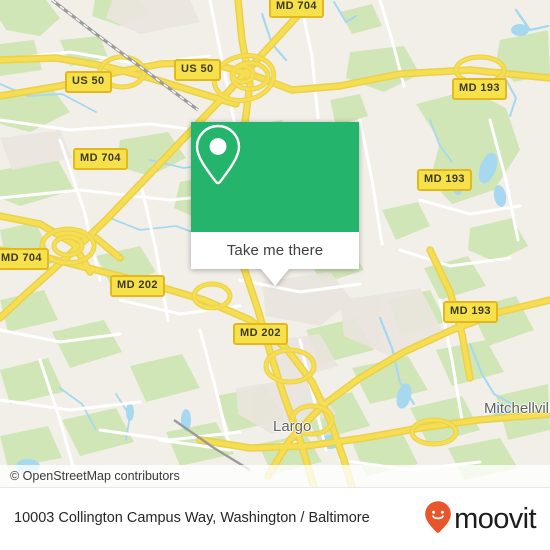 Image resolution: width=550 pixels, height=550 pixels. I want to click on road-shield-md704-top: MD 704, so click(296, 9).